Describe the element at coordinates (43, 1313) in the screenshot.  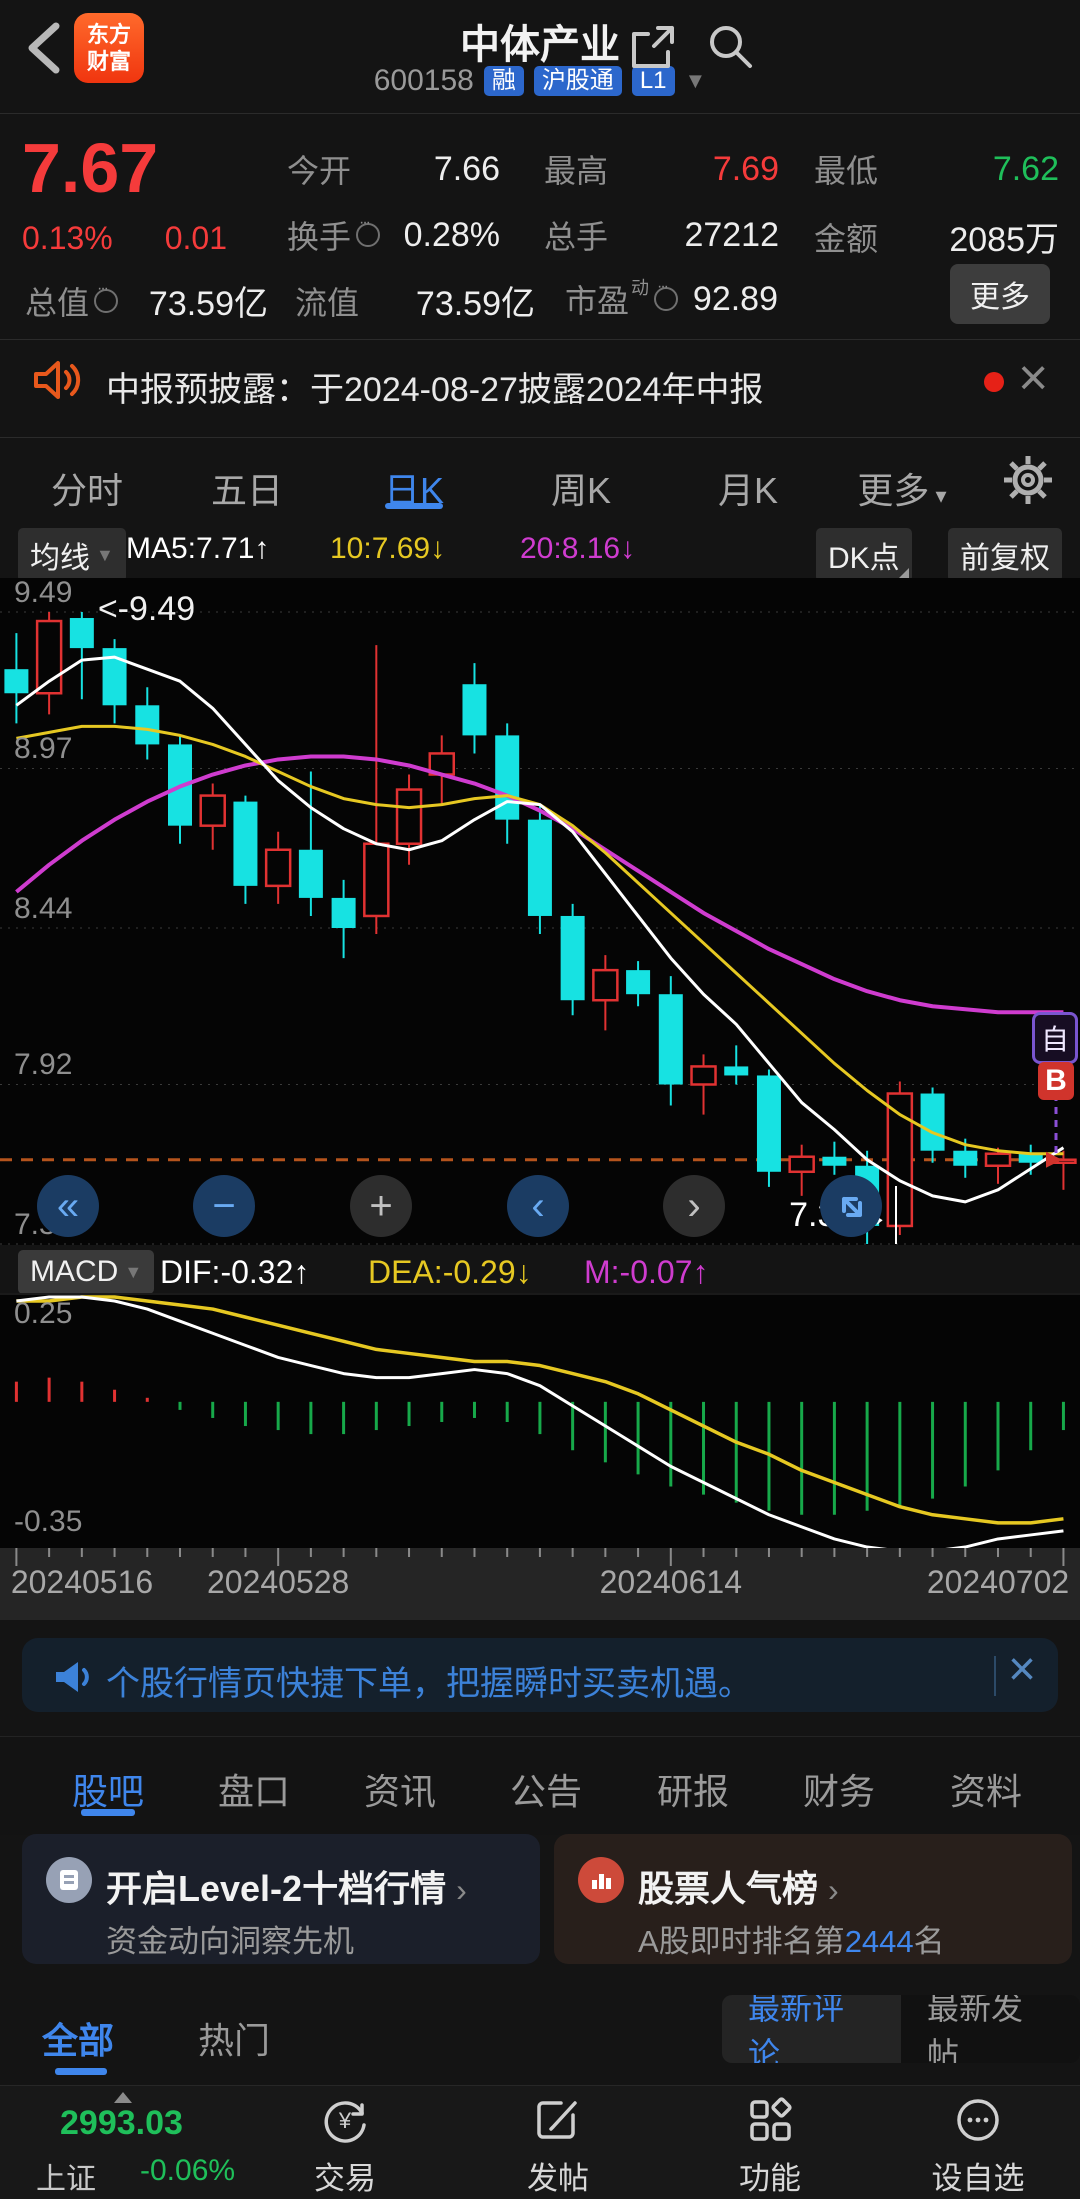
I see `macd-max-label: 0.25` at that location.